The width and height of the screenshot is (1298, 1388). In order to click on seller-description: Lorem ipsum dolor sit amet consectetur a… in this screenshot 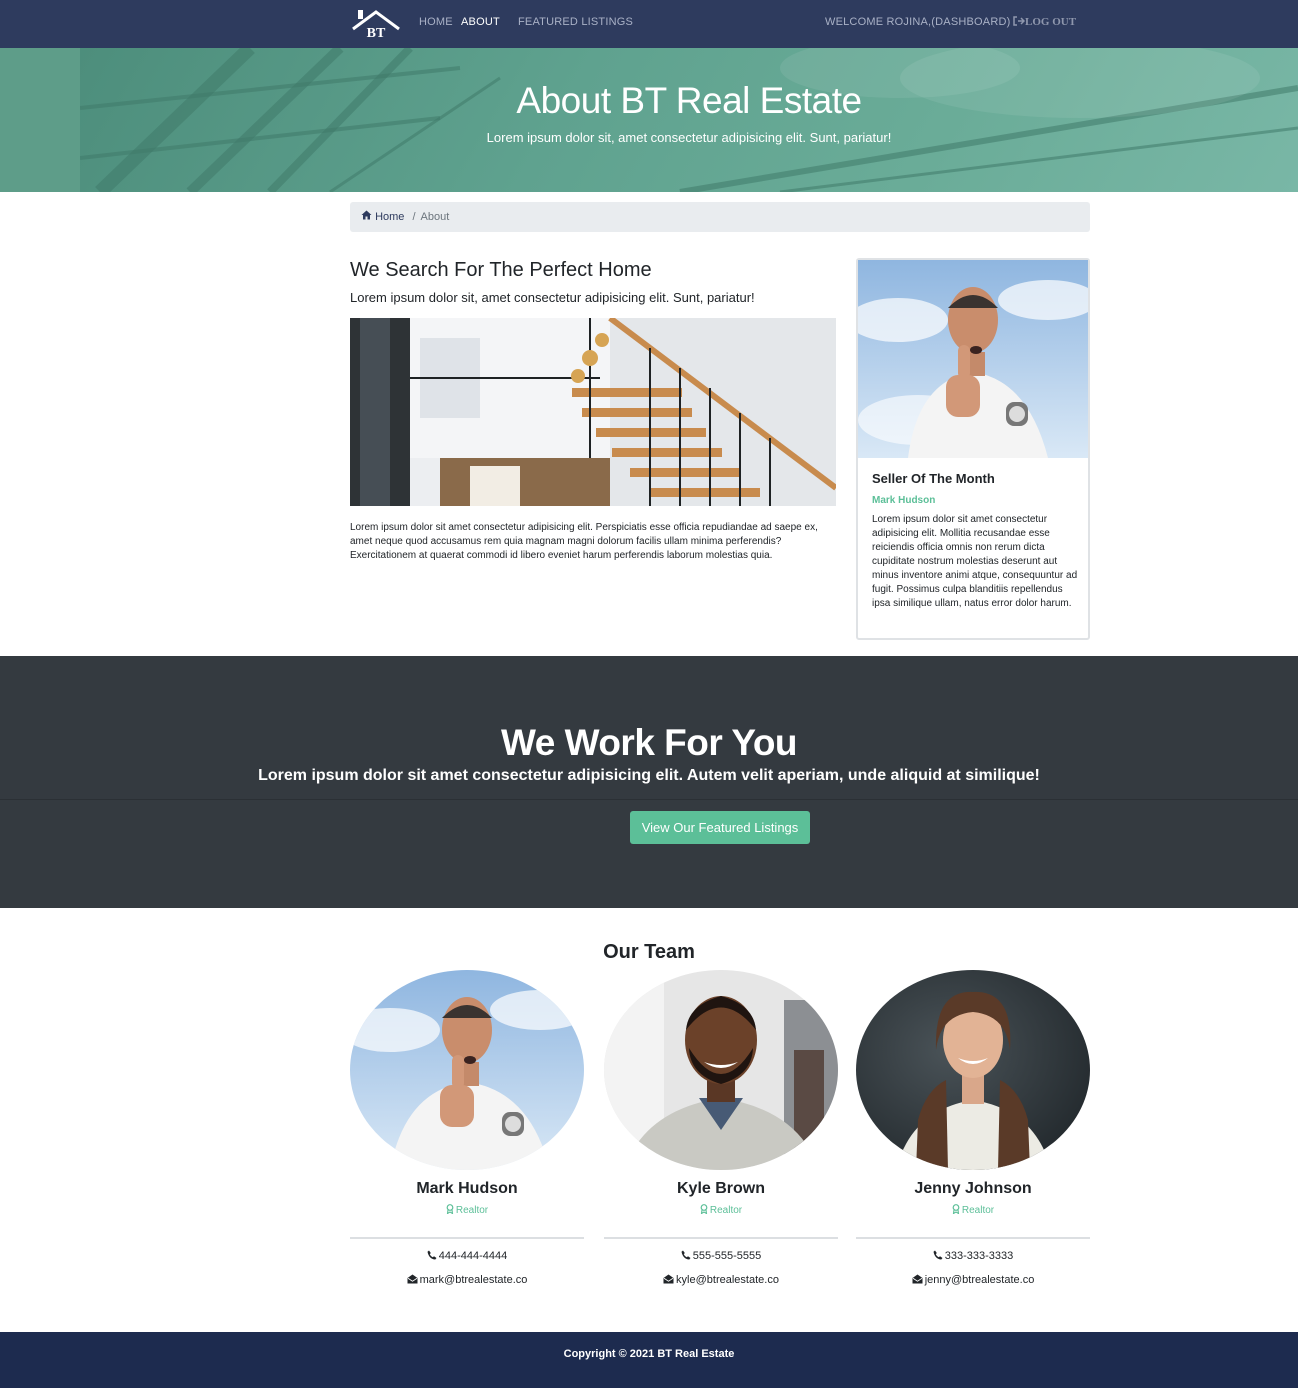, I will do `click(975, 561)`.